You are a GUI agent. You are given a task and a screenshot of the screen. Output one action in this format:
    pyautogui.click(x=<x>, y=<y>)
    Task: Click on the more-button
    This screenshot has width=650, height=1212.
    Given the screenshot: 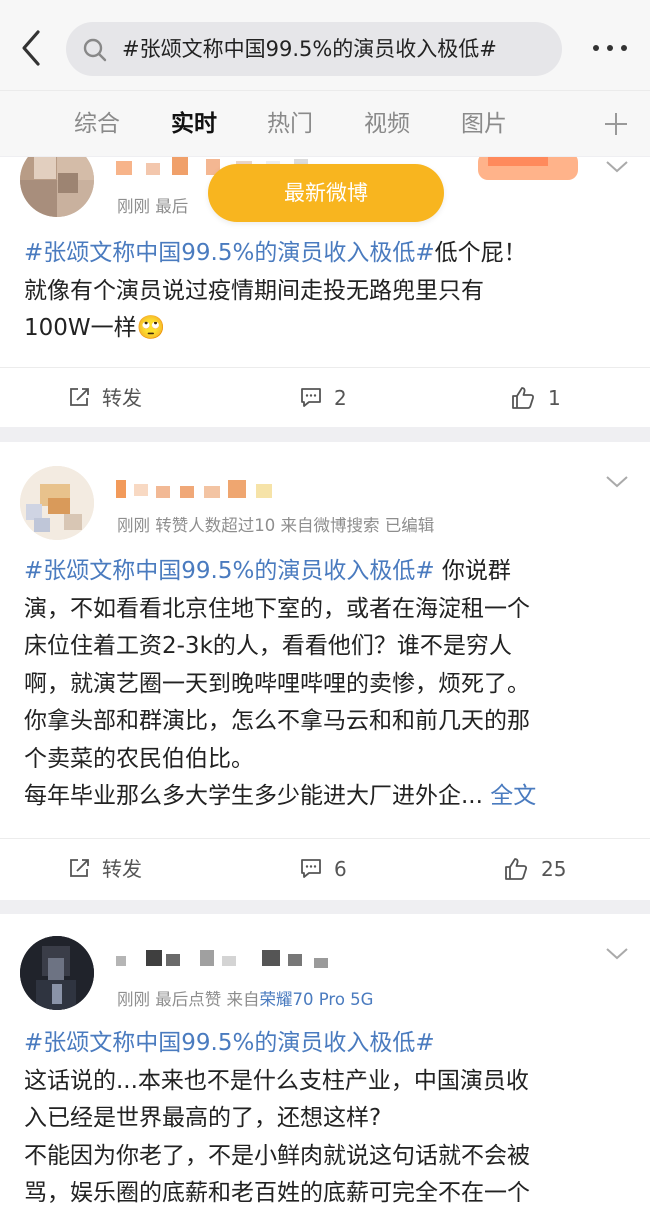 What is the action you would take?
    pyautogui.click(x=610, y=48)
    